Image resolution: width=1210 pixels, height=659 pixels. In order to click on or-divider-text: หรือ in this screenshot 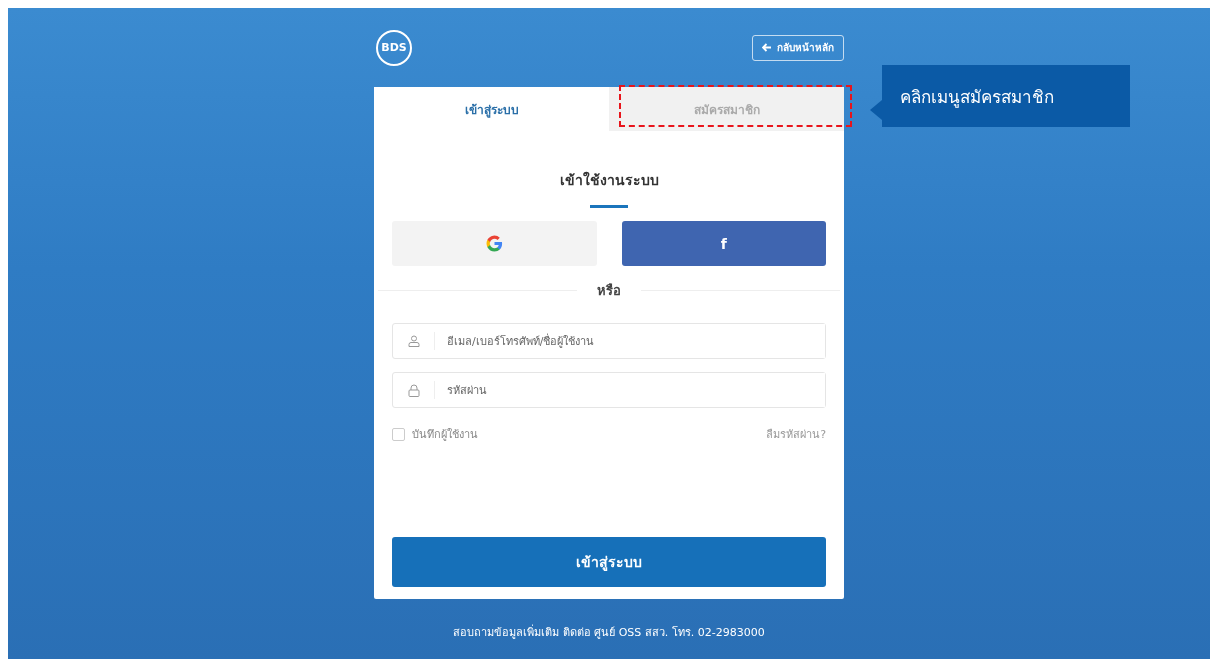, I will do `click(609, 291)`.